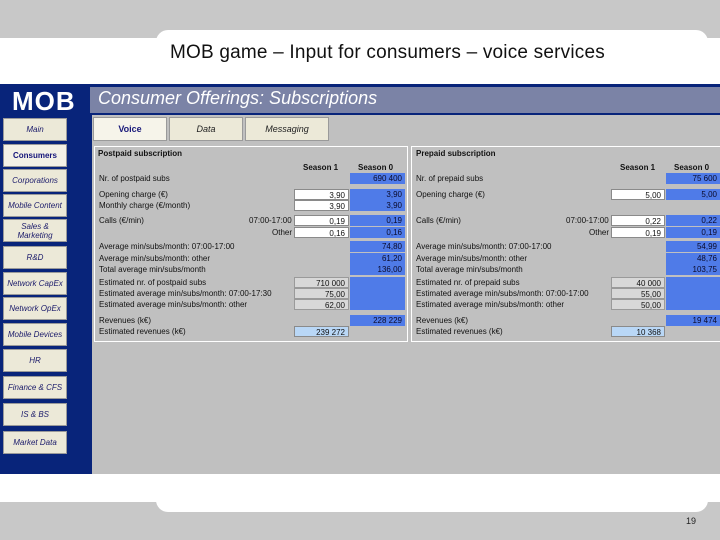 Image resolution: width=720 pixels, height=540 pixels. What do you see at coordinates (450, 194) in the screenshot?
I see `prepaid-opening-label: Opening charge (€)` at bounding box center [450, 194].